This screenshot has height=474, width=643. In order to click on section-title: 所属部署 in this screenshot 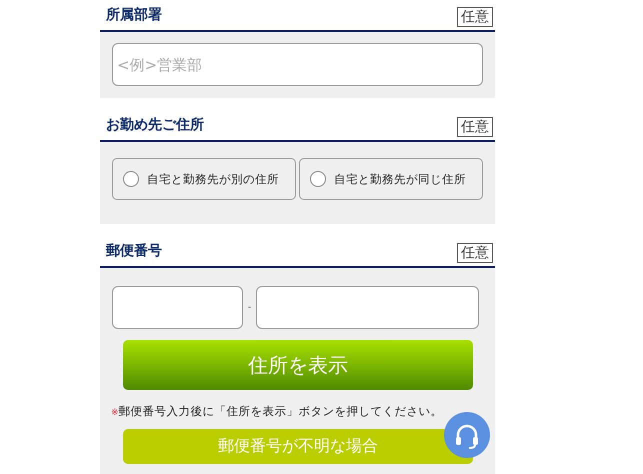, I will do `click(134, 15)`.